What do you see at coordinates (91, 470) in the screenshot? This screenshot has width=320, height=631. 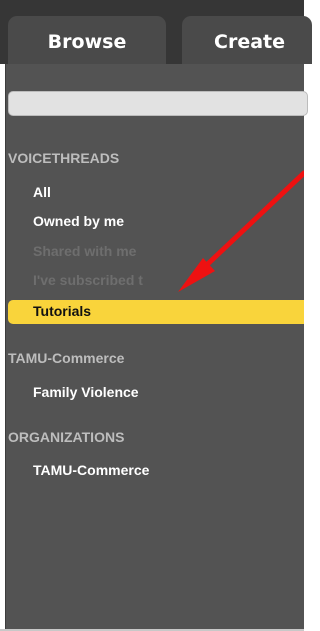 I see `sidebar-item-tamu-commerce: TAMU-Commerce` at bounding box center [91, 470].